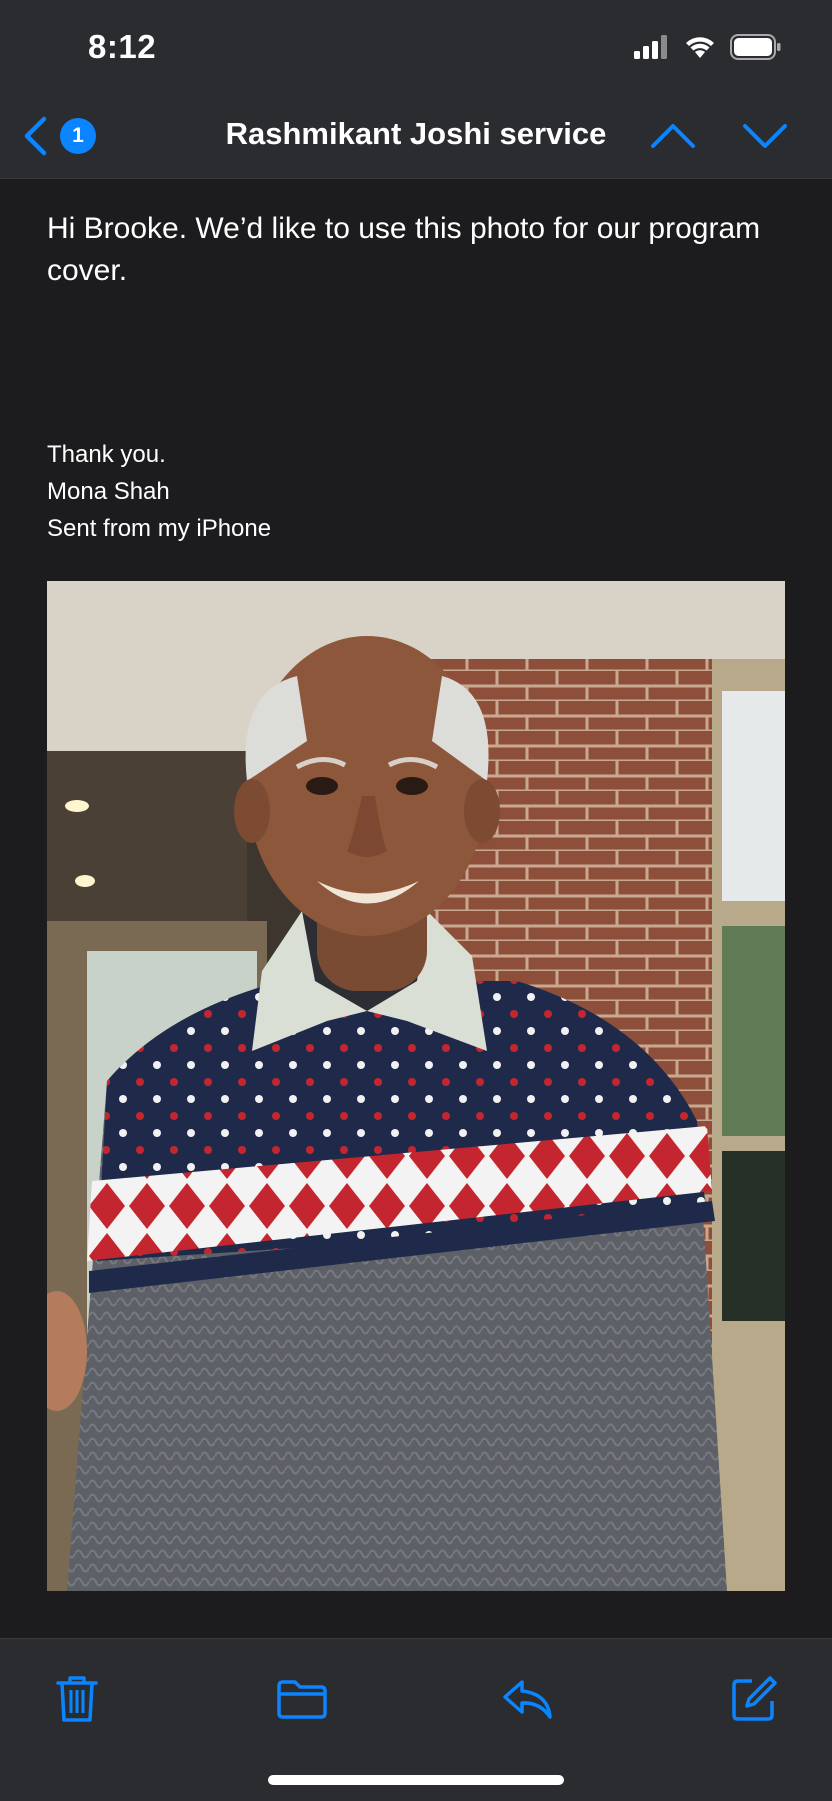 The width and height of the screenshot is (832, 1801). Describe the element at coordinates (416, 133) in the screenshot. I see `email-subject-title: Rashmikant Joshi service` at that location.